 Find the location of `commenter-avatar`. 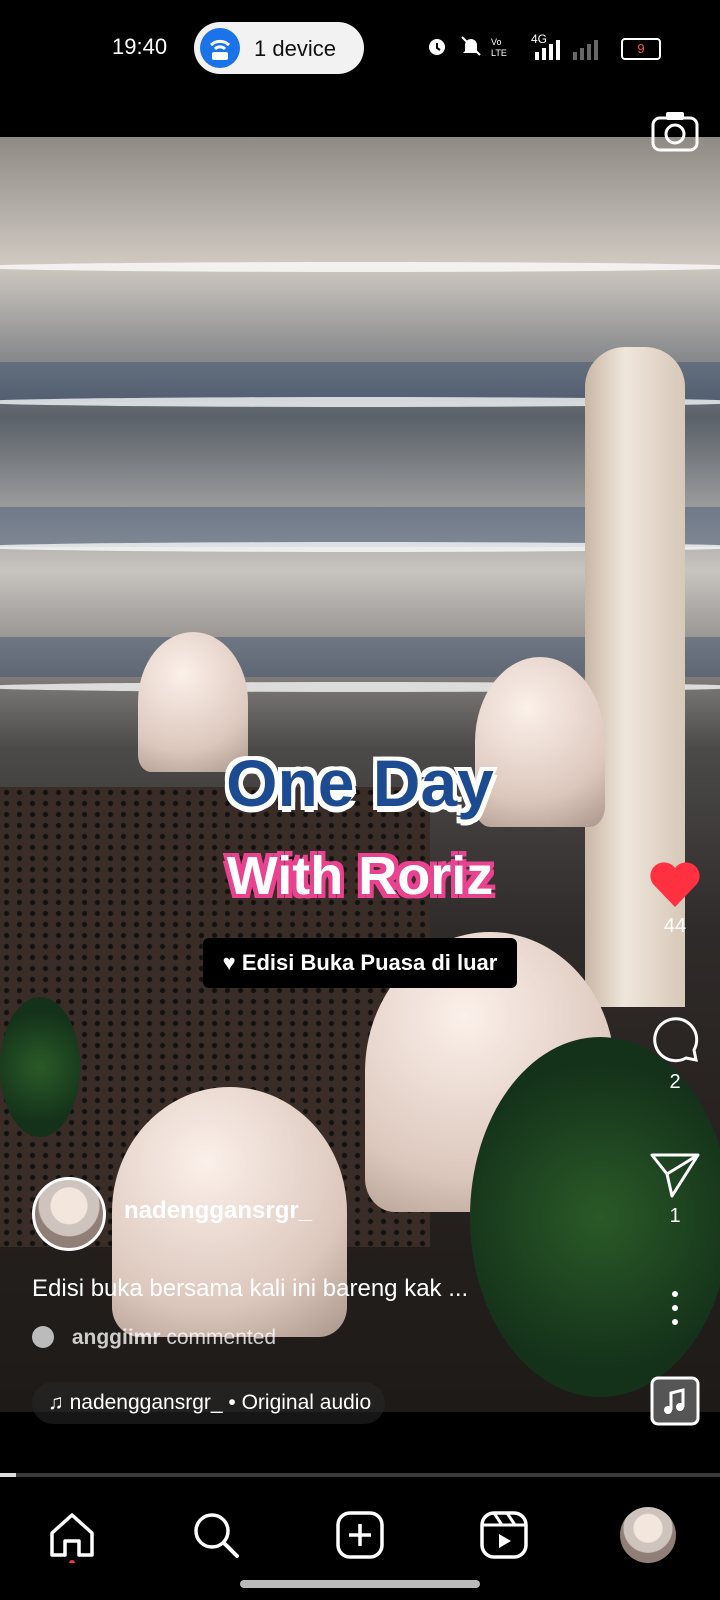

commenter-avatar is located at coordinates (43, 1337).